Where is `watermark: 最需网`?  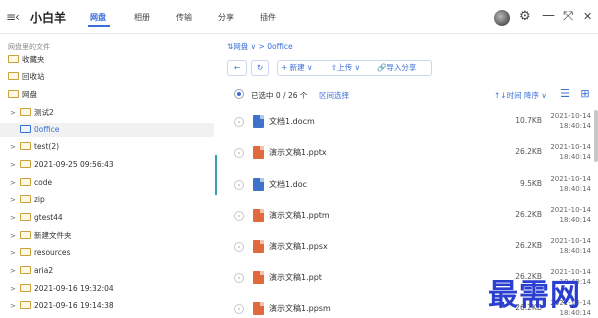
watermark: 最需网 is located at coordinates (534, 295).